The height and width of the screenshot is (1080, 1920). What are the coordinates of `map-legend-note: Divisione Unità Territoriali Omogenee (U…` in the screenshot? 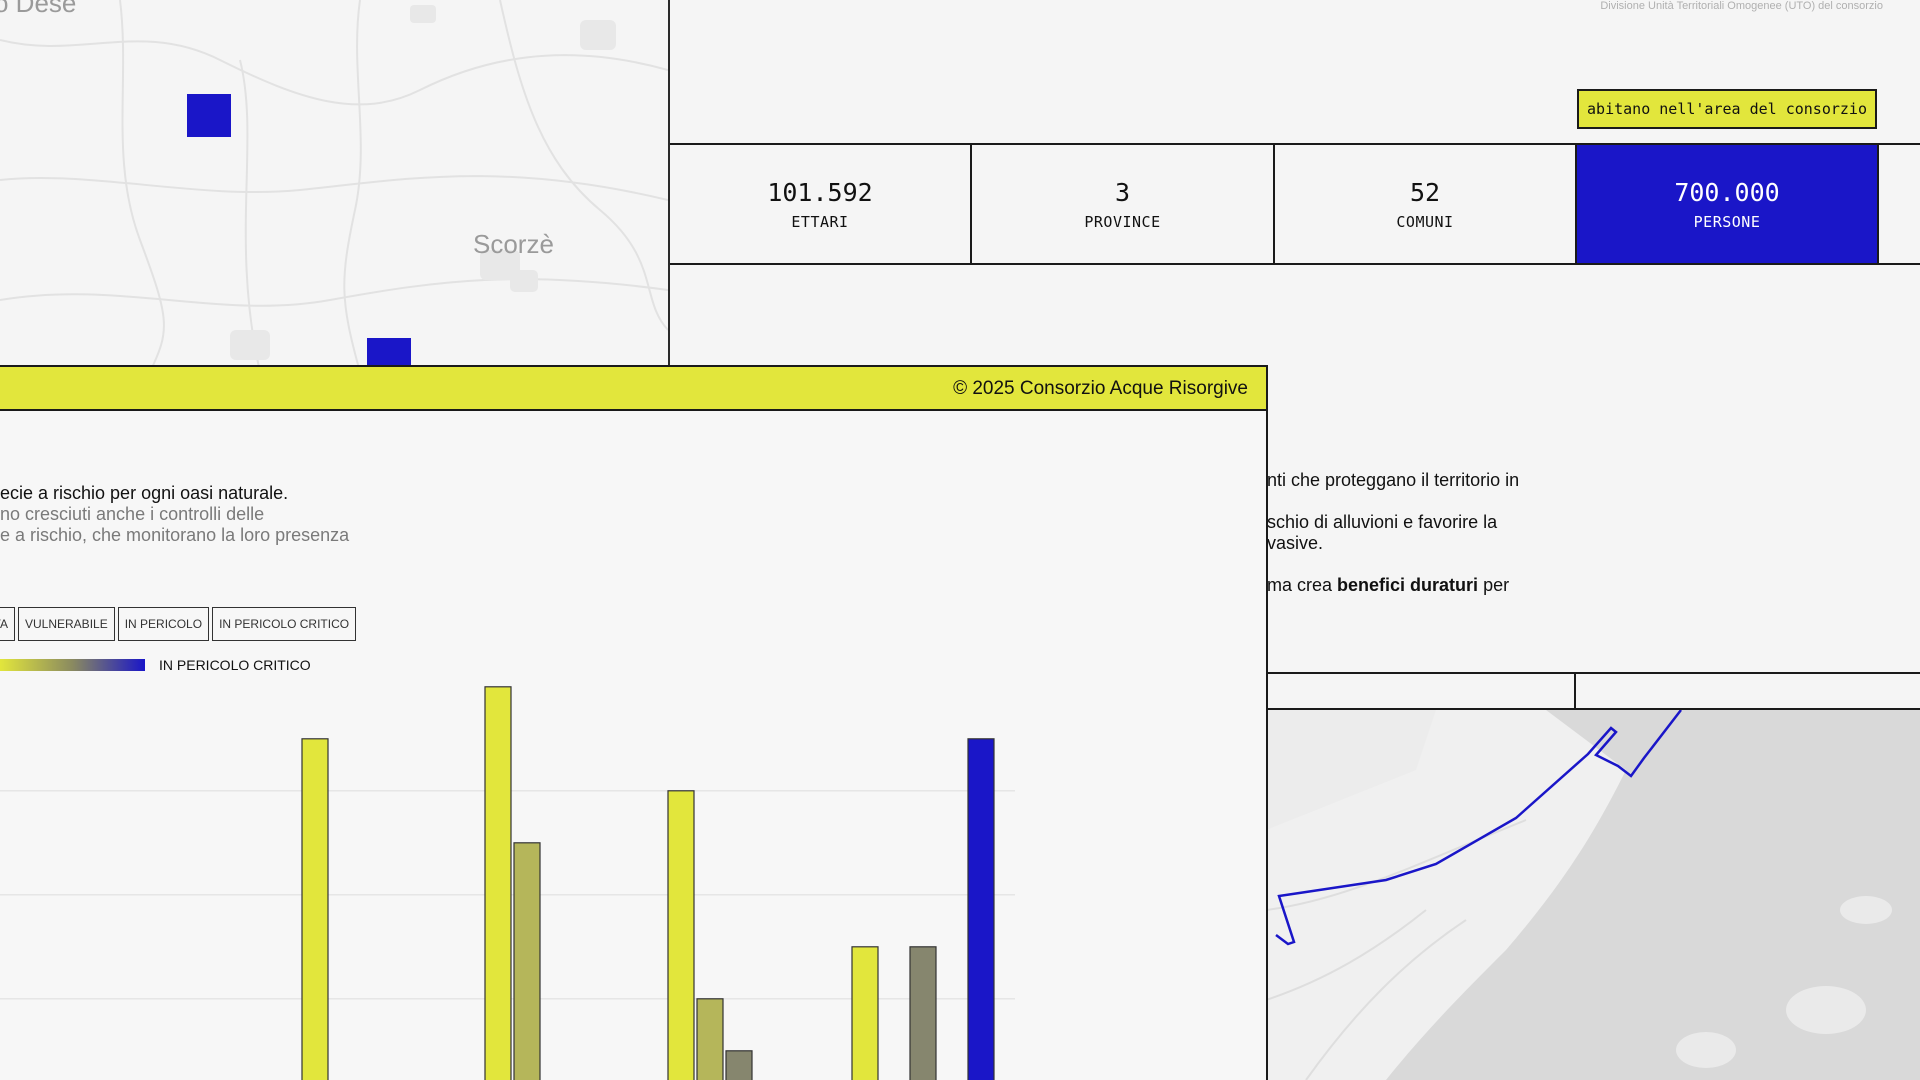 It's located at (1741, 6).